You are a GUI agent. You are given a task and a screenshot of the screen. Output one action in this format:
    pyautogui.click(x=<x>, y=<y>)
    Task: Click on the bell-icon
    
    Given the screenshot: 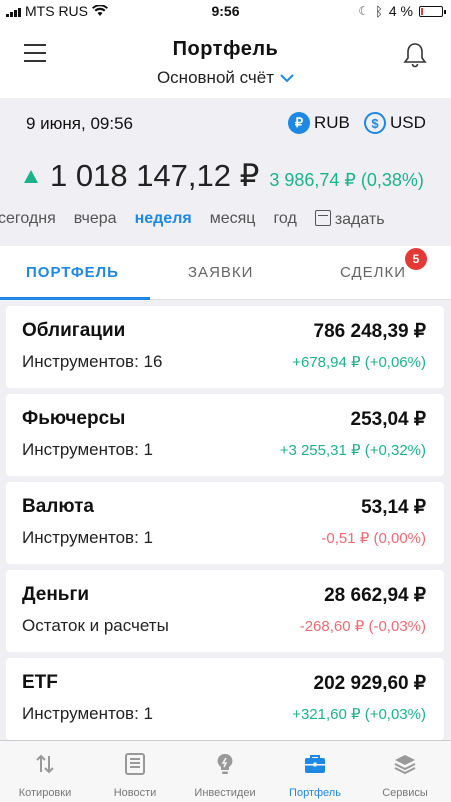 What is the action you would take?
    pyautogui.click(x=415, y=55)
    